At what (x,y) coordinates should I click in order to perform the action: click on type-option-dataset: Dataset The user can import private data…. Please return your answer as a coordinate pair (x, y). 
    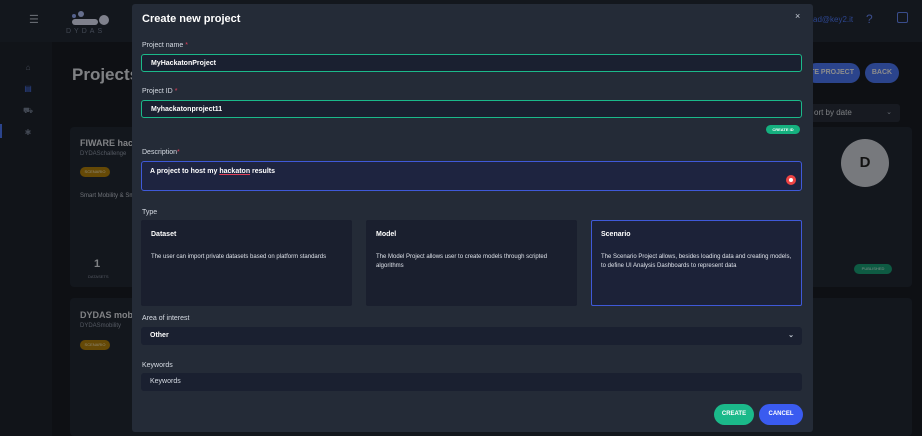
    Looking at the image, I should click on (246, 263).